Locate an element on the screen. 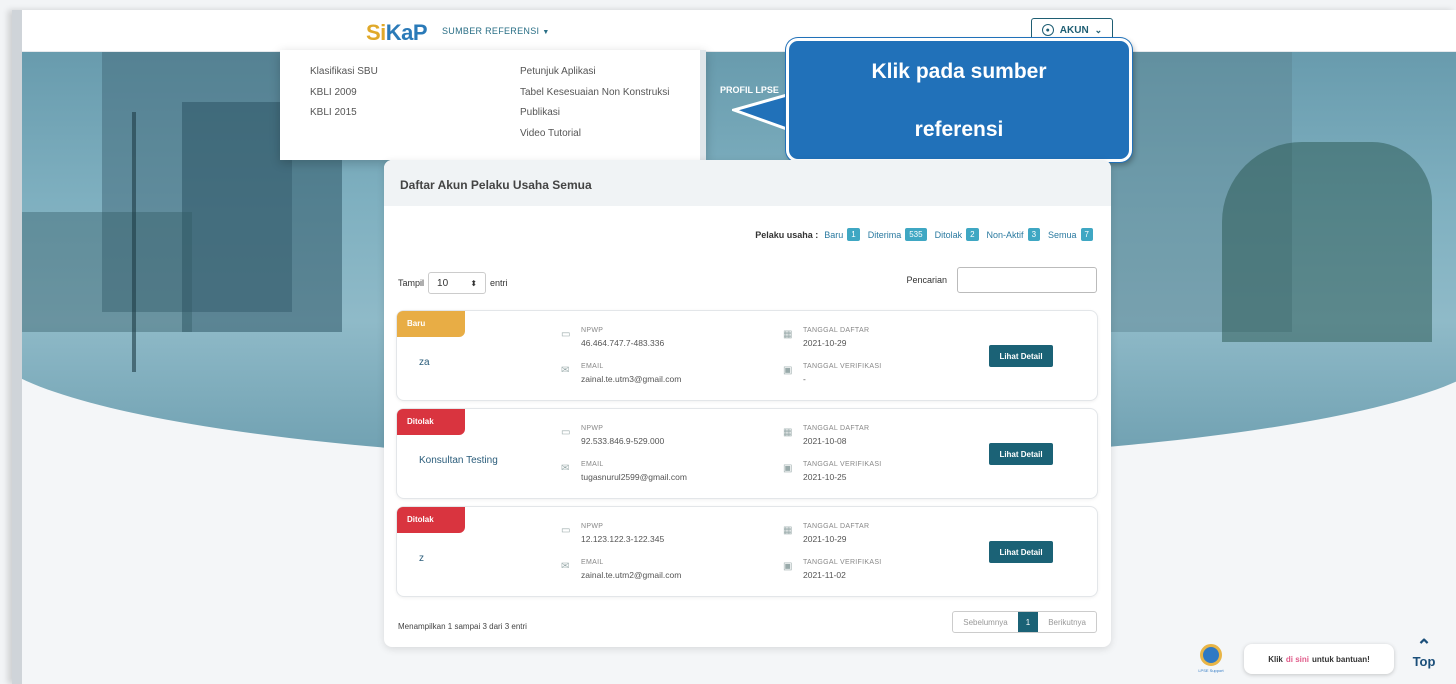  callout-line: referensi is located at coordinates (959, 129).